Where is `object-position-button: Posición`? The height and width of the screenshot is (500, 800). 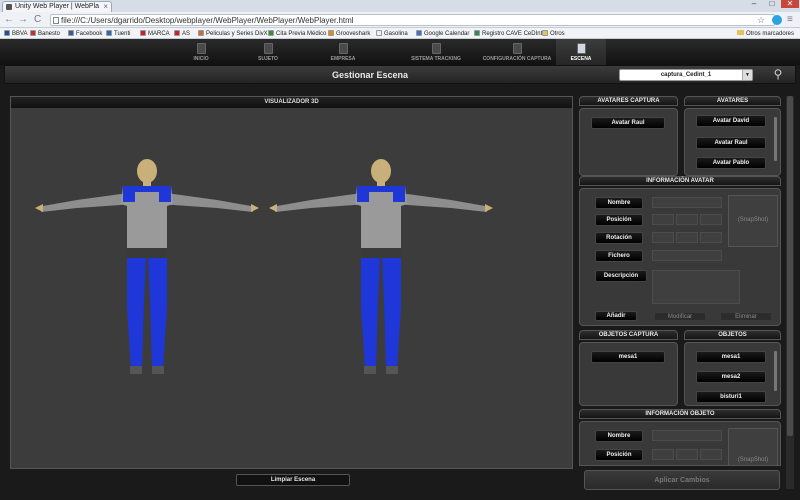
object-position-button: Posición is located at coordinates (619, 455).